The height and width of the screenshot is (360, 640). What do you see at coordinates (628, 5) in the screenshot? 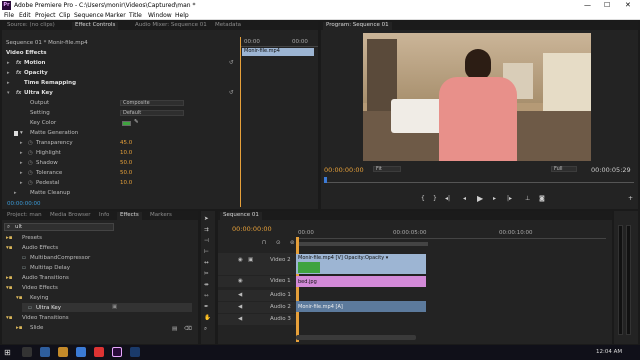
I see `close-button: ✕` at bounding box center [628, 5].